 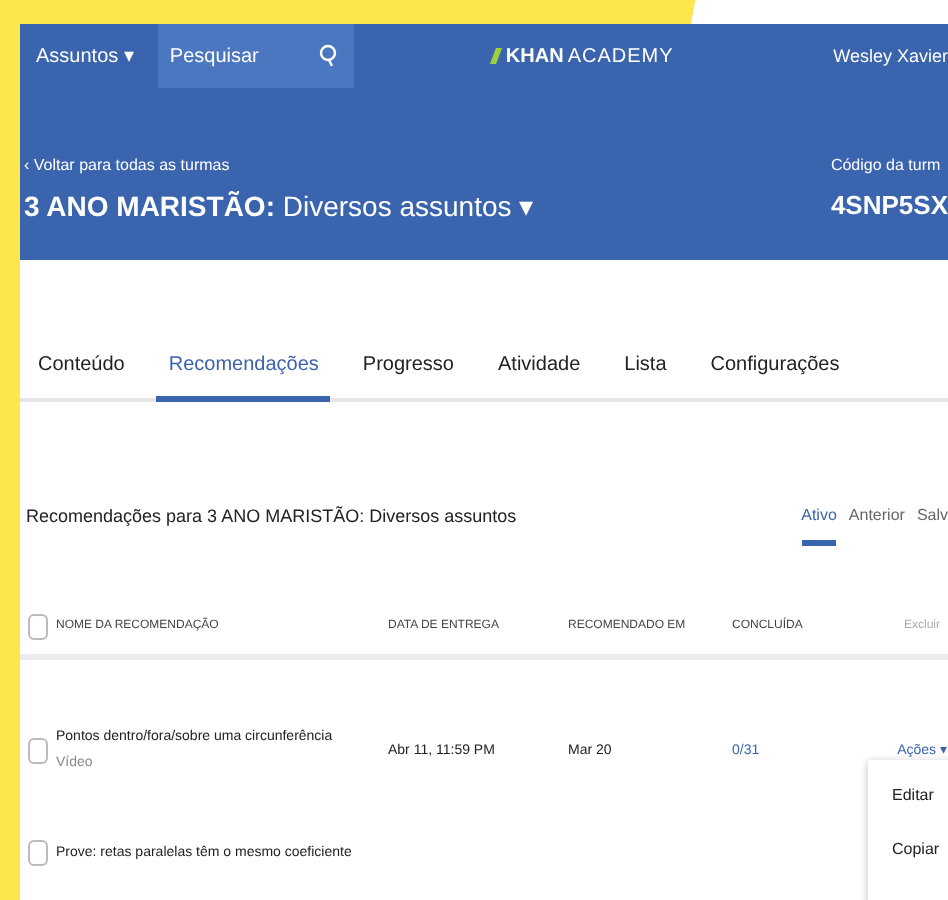 What do you see at coordinates (271, 516) in the screenshot?
I see `section-title: Recomendações para 3 ANO MARISTÃO: Diversos assuntos` at bounding box center [271, 516].